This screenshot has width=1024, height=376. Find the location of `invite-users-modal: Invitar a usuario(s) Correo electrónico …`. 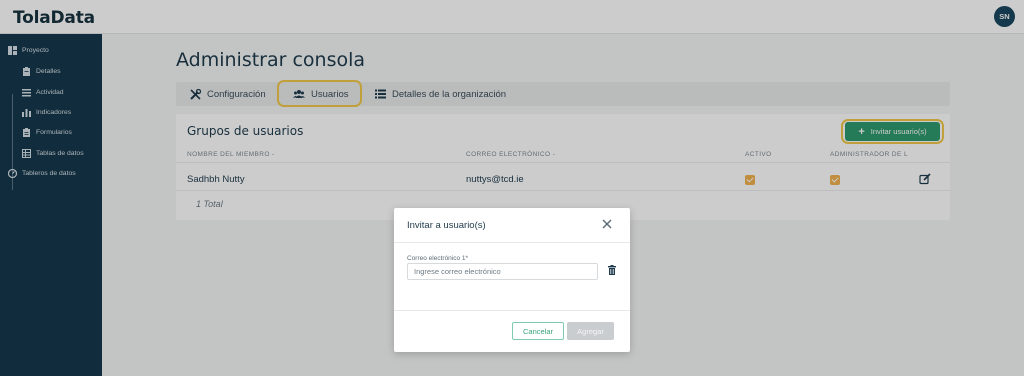

invite-users-modal: Invitar a usuario(s) Correo electrónico … is located at coordinates (512, 280).